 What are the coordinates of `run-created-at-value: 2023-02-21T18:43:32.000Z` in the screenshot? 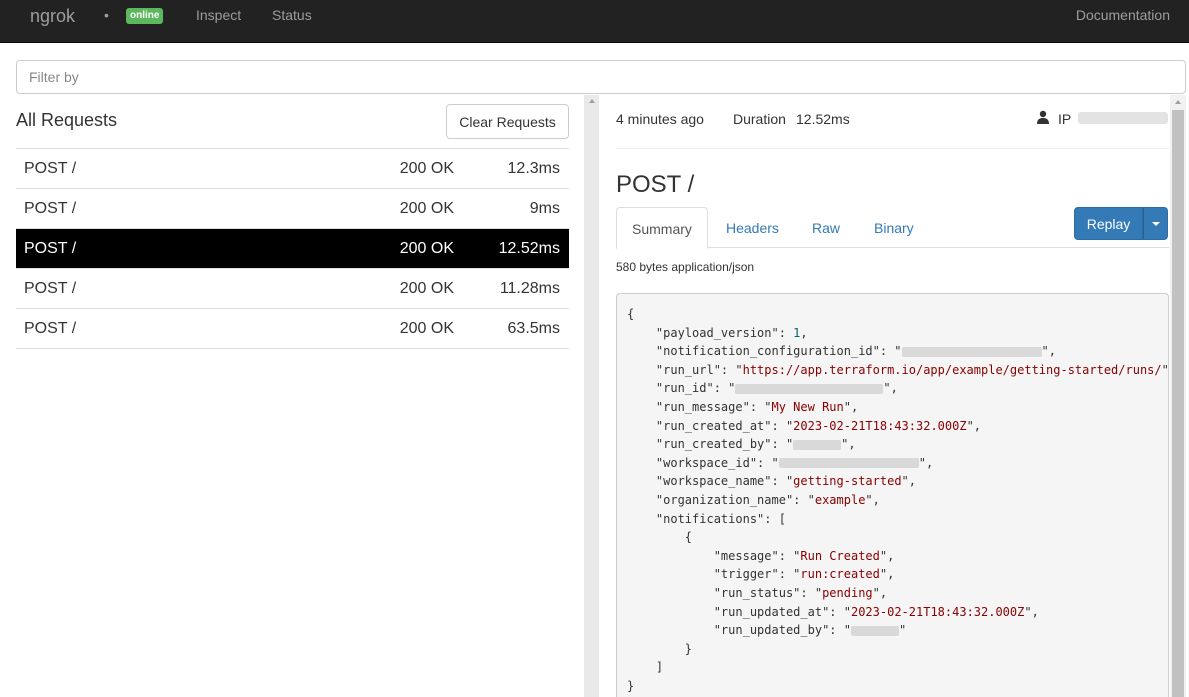 It's located at (880, 425).